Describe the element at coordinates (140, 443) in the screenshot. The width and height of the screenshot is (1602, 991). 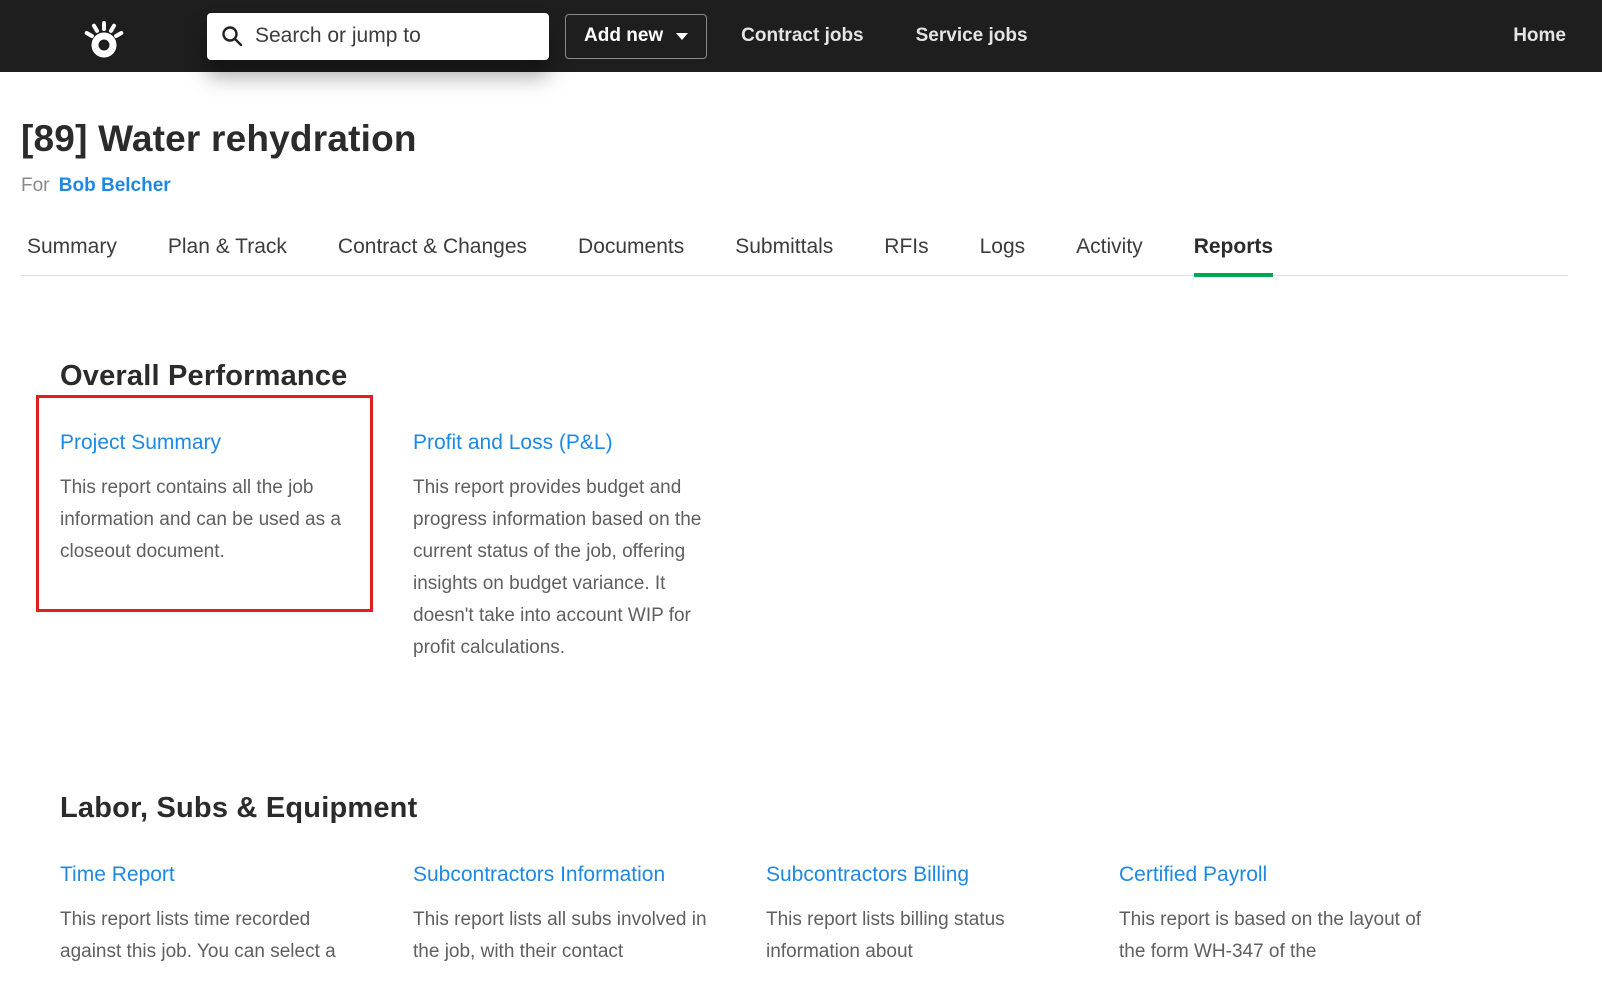
I see `report-link-project-summary: Project Summary` at that location.